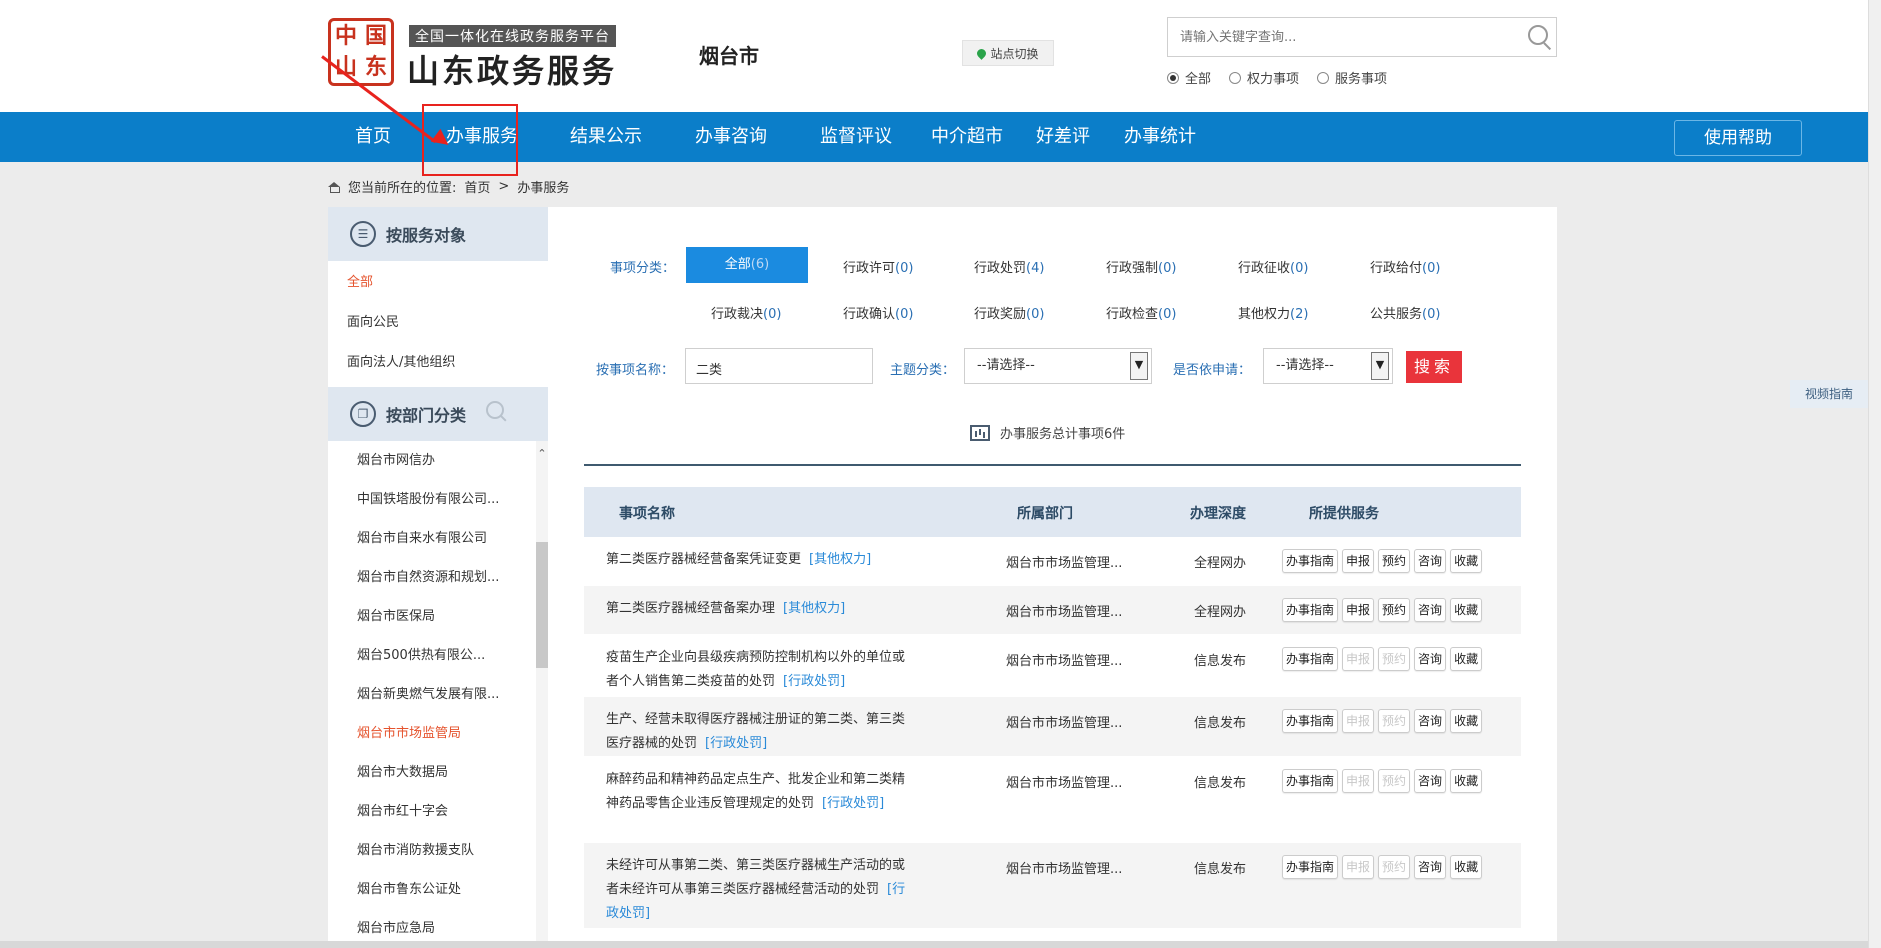  Describe the element at coordinates (1006, 365) in the screenshot. I see `theme-select-value: --请选择--` at that location.